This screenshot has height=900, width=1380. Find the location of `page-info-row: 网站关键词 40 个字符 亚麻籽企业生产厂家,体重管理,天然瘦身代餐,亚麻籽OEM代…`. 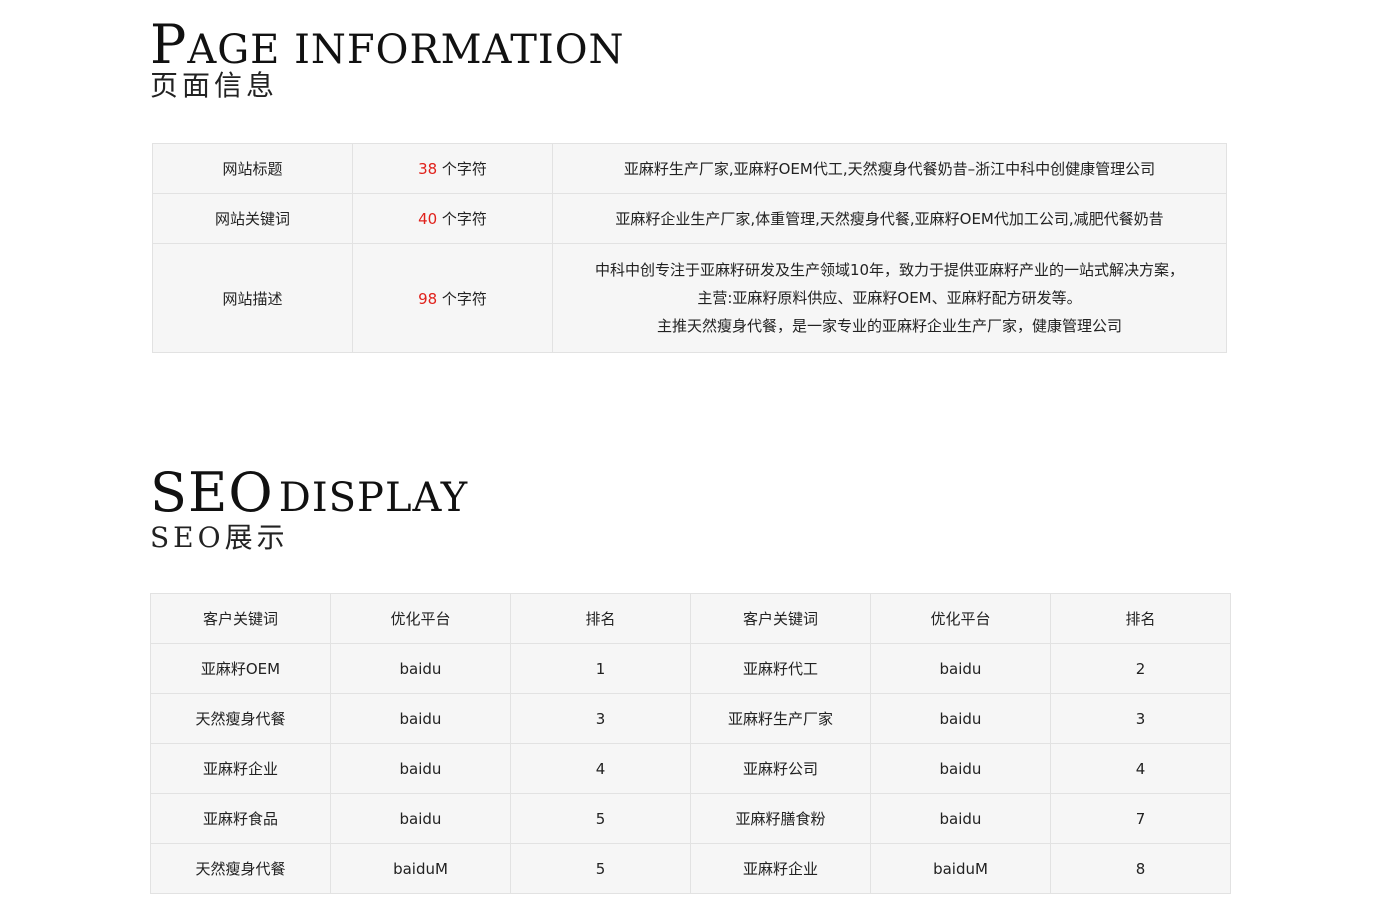

page-info-row: 网站关键词 40 个字符 亚麻籽企业生产厂家,体重管理,天然瘦身代餐,亚麻籽OEM代… is located at coordinates (689, 218).